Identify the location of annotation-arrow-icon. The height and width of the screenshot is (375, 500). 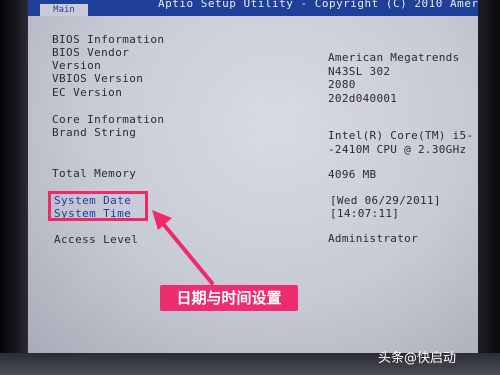
(183, 247).